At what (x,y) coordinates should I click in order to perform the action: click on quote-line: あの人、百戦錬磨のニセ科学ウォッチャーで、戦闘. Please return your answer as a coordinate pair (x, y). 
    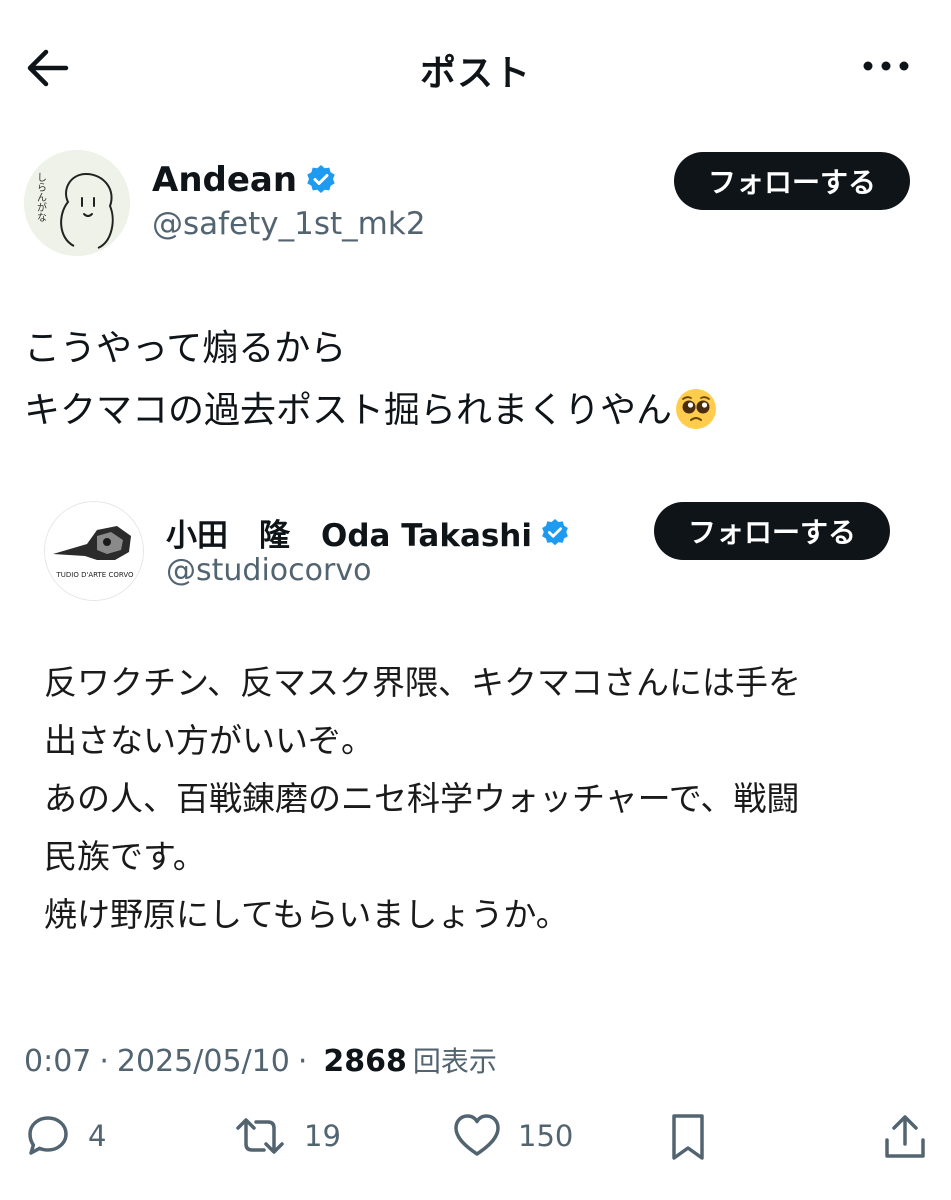
    Looking at the image, I should click on (422, 798).